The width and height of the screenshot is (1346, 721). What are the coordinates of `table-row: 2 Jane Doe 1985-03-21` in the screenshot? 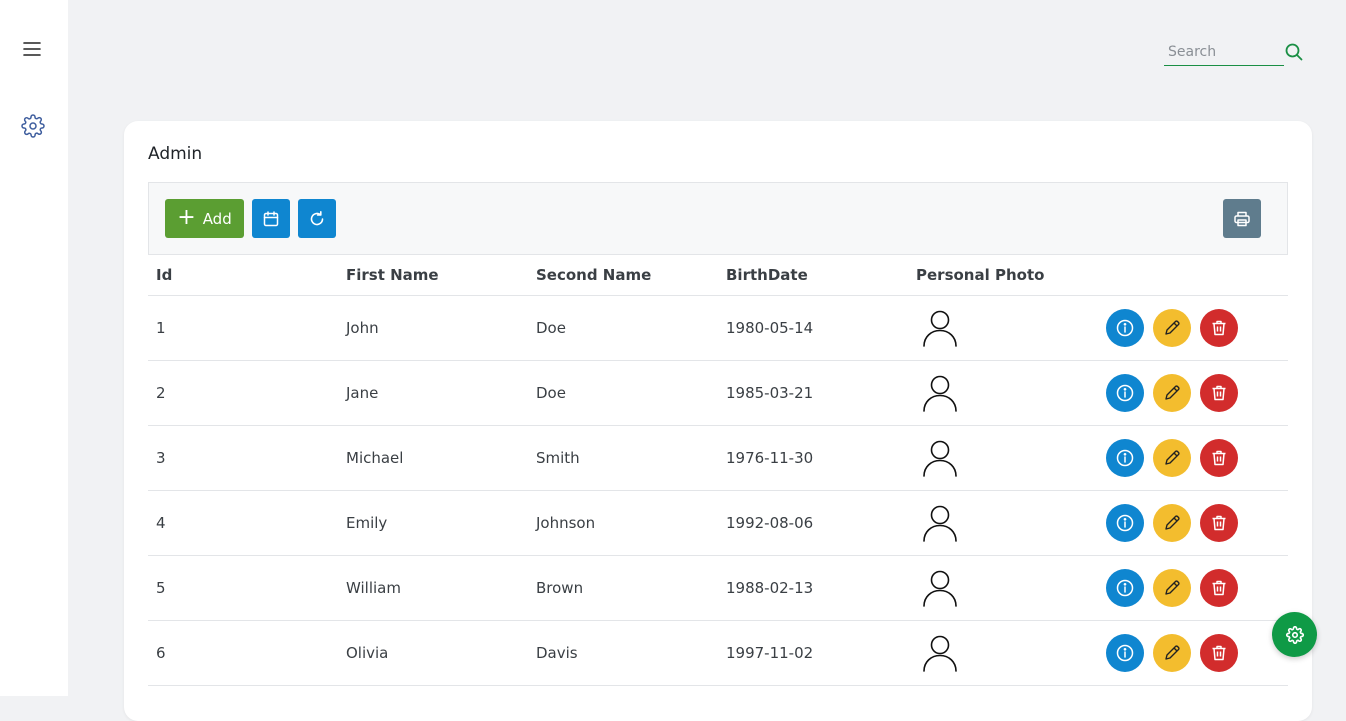 It's located at (718, 393).